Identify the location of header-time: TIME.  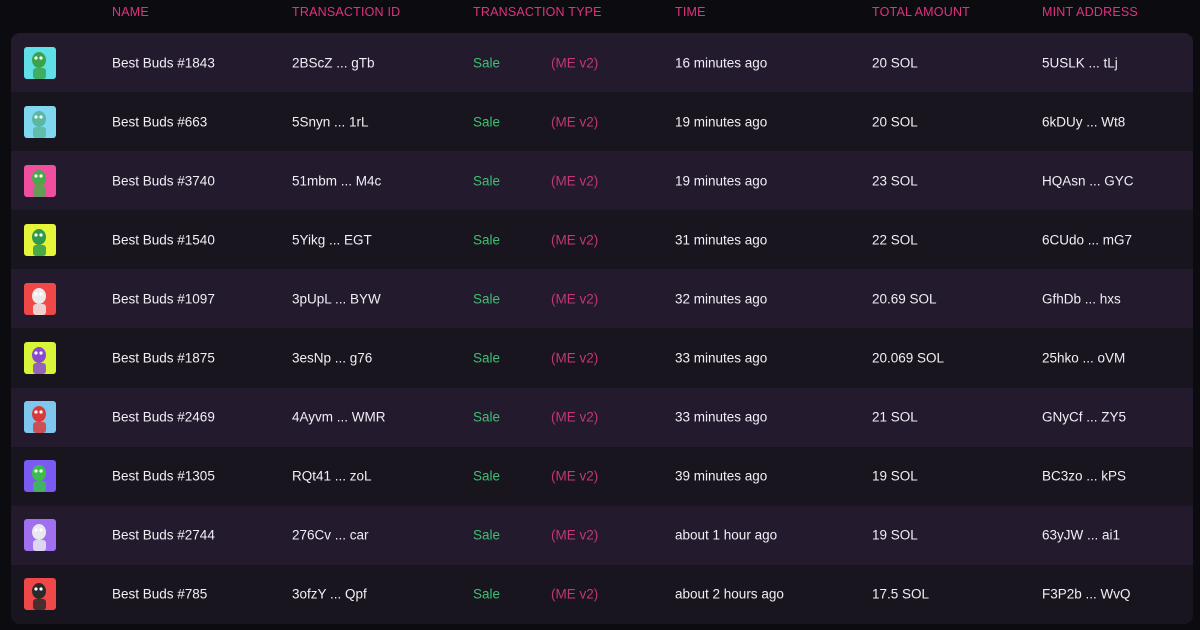
(690, 12).